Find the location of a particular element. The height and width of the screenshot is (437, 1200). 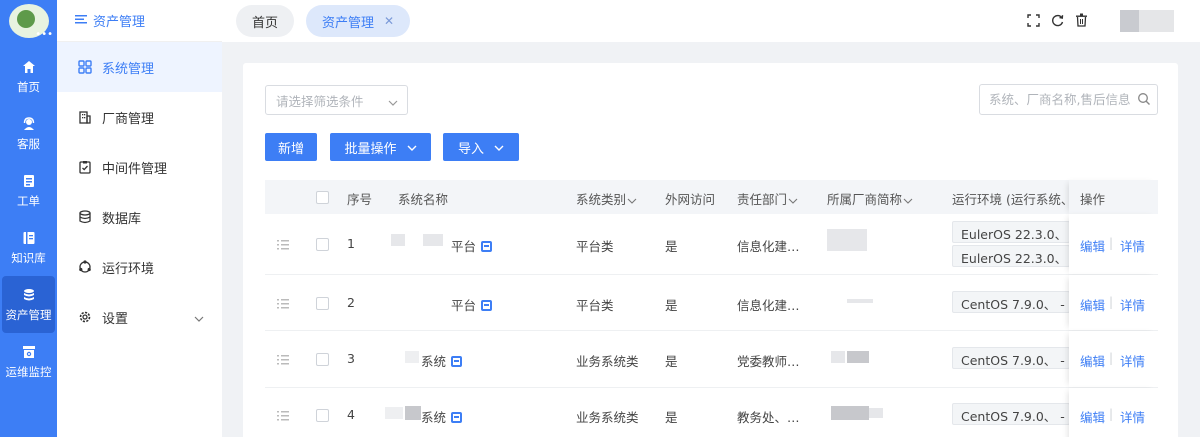

close-icon: ✕ is located at coordinates (389, 21).